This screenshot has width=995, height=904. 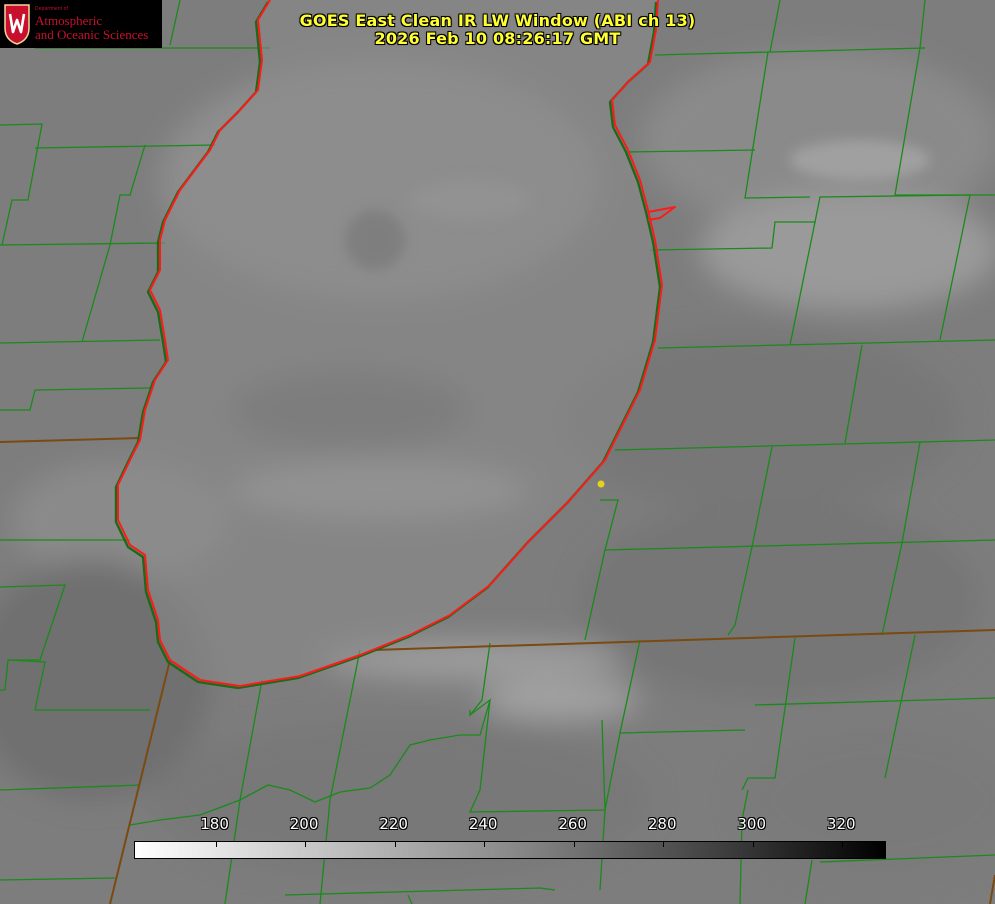 I want to click on image-timestamp: 2026 Feb 10 08:26:17 GMT, so click(x=497, y=38).